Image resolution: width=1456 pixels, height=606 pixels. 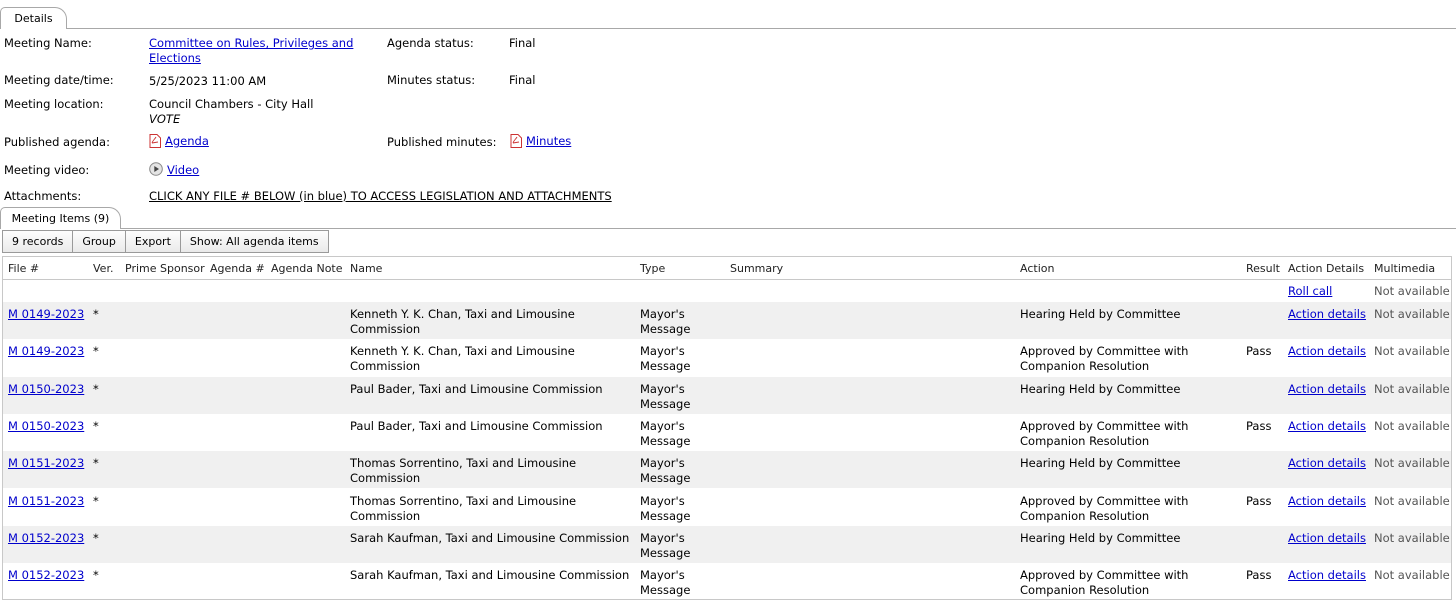 What do you see at coordinates (165, 268) in the screenshot?
I see `col-prime-sponsor: Prime Sponsor` at bounding box center [165, 268].